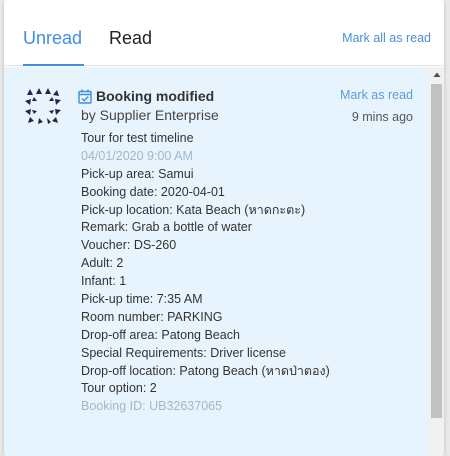 Image resolution: width=450 pixels, height=456 pixels. What do you see at coordinates (153, 191) in the screenshot?
I see `detail-line-booking-date: Booking date: 2020-04-01` at bounding box center [153, 191].